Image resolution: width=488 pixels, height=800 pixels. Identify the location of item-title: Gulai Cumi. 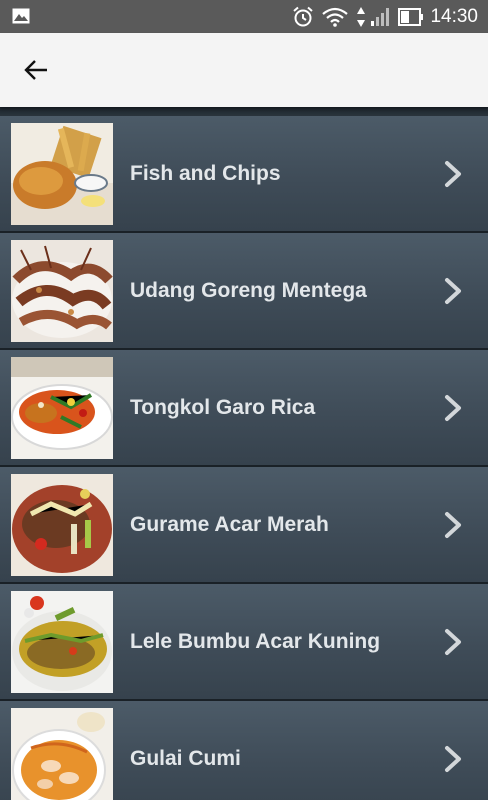
(185, 758).